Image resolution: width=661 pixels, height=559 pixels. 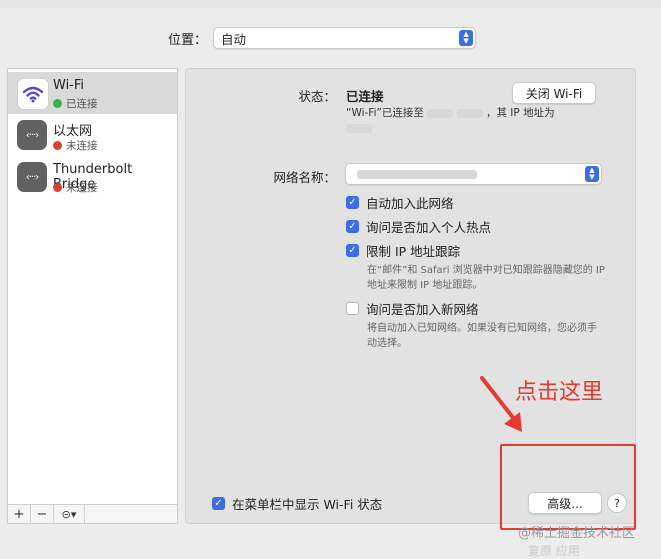 I want to click on network-name-popup: ▲ ▼, so click(x=473, y=174).